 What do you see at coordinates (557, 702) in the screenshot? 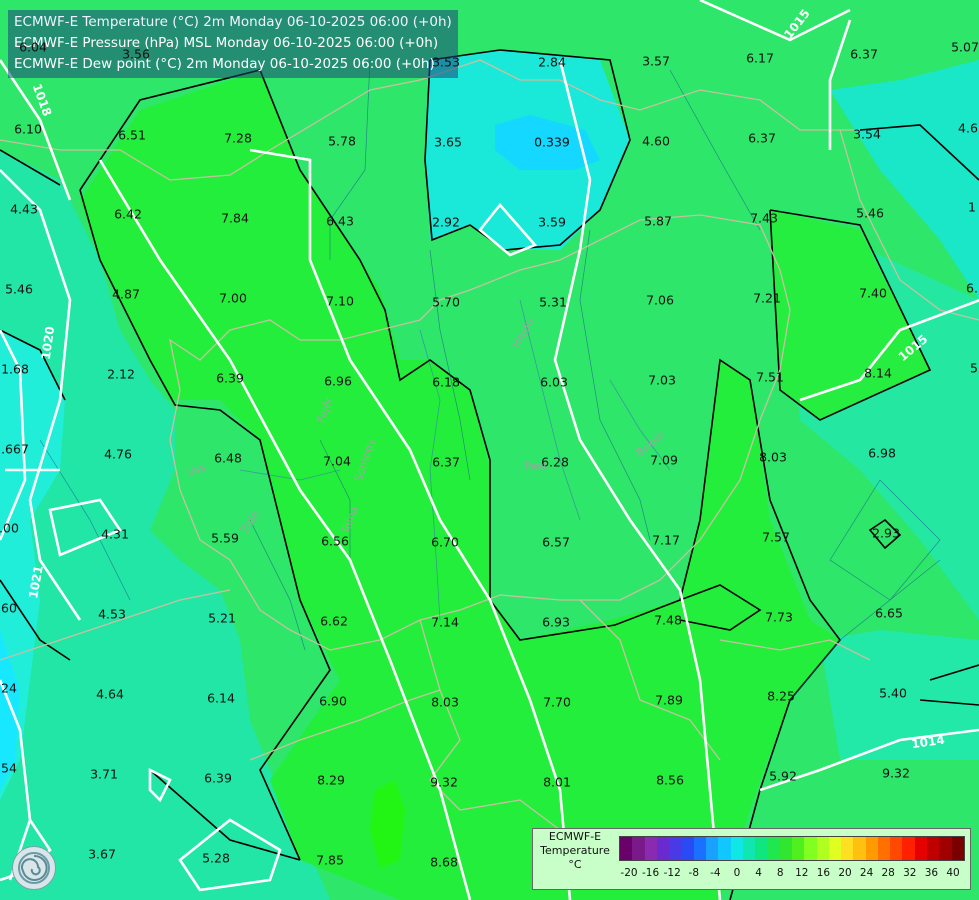
I see `value-label: 7.70` at bounding box center [557, 702].